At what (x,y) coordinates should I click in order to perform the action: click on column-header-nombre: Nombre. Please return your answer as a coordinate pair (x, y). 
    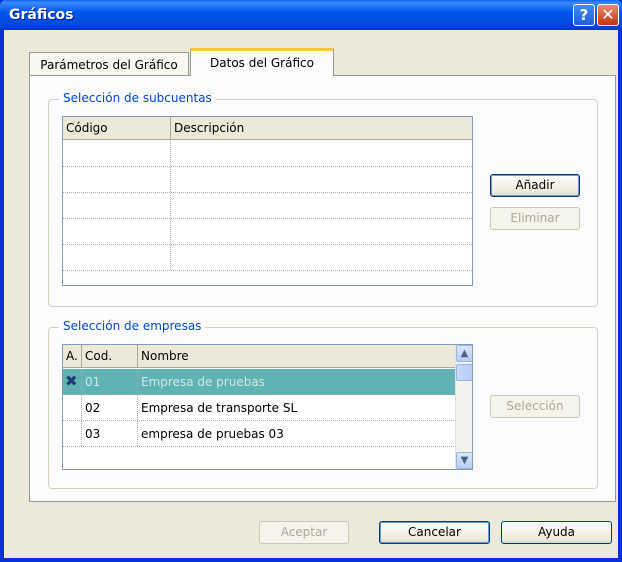
    Looking at the image, I should click on (297, 356).